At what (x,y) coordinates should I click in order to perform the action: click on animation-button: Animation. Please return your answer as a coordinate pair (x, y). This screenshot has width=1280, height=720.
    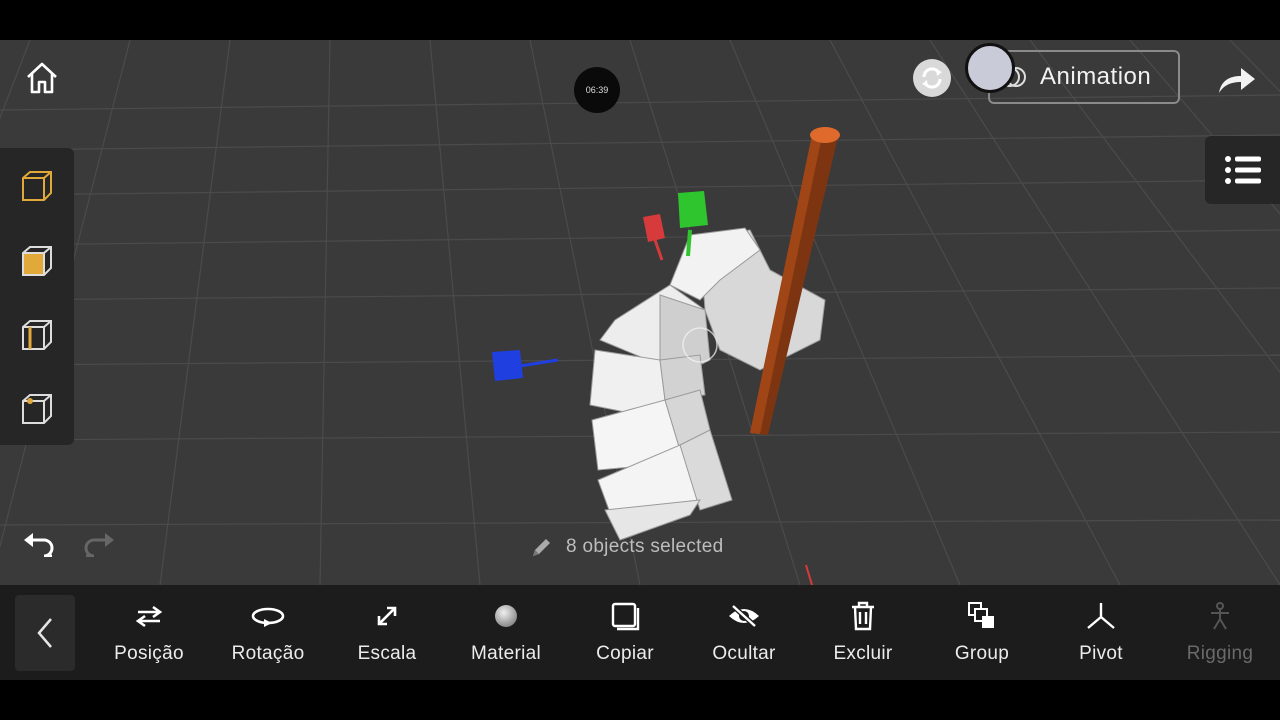
    Looking at the image, I should click on (1084, 77).